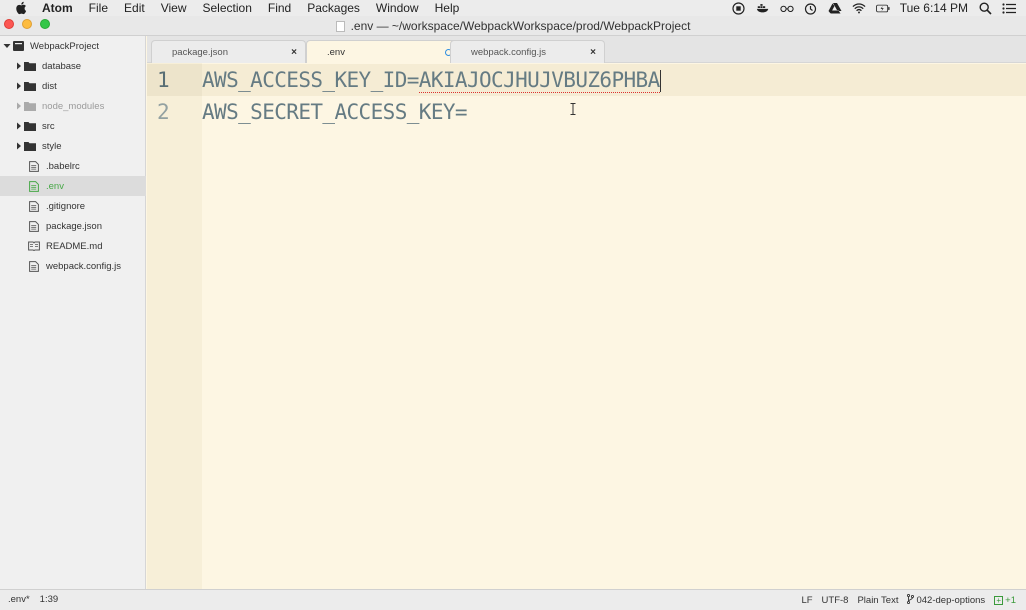  Describe the element at coordinates (951, 600) in the screenshot. I see `git-branch-label: 042-dep-options` at that location.